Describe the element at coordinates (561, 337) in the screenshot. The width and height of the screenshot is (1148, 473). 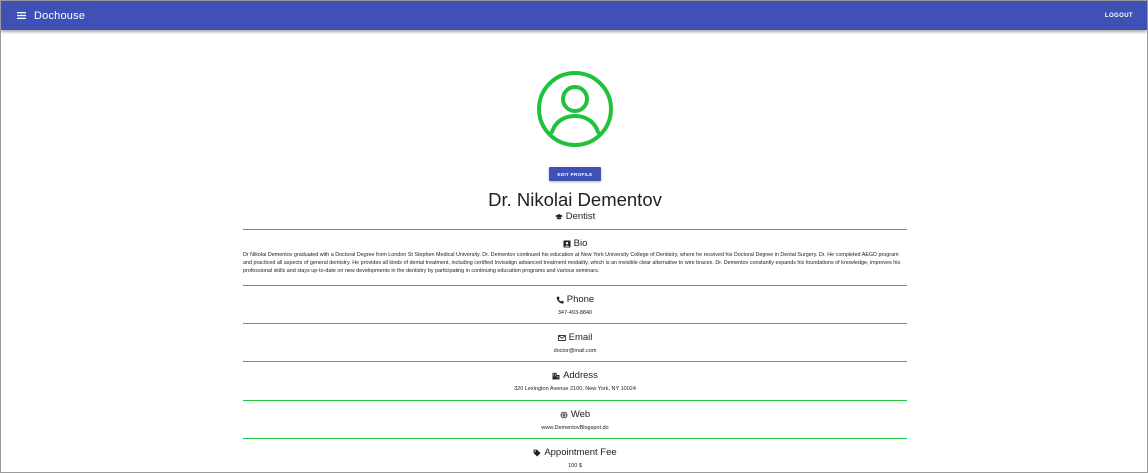
I see `envelope-icon` at that location.